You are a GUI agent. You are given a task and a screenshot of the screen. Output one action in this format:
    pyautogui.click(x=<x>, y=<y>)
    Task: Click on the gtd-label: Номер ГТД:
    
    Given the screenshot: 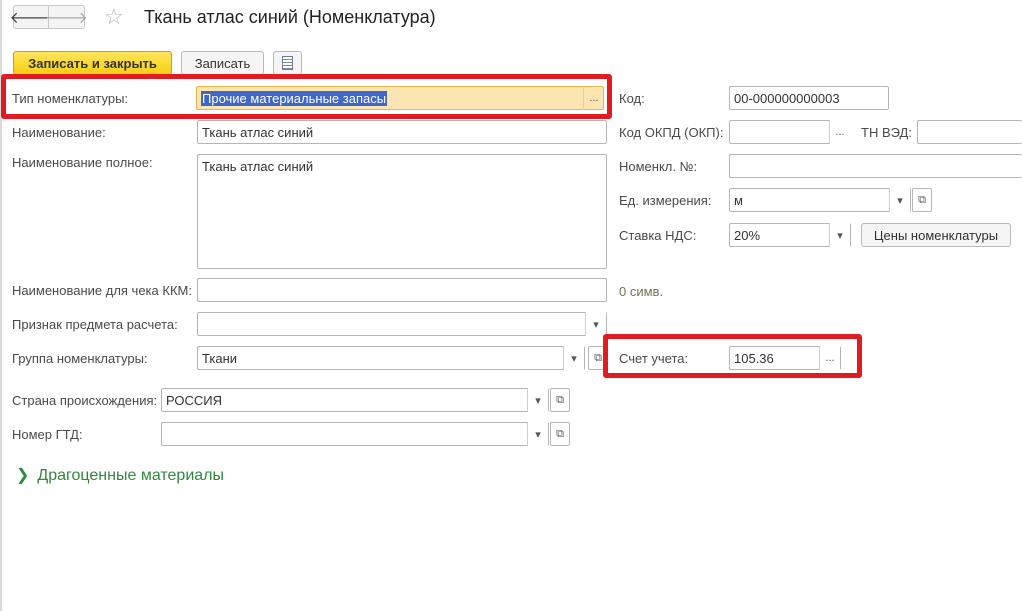 What is the action you would take?
    pyautogui.click(x=47, y=434)
    